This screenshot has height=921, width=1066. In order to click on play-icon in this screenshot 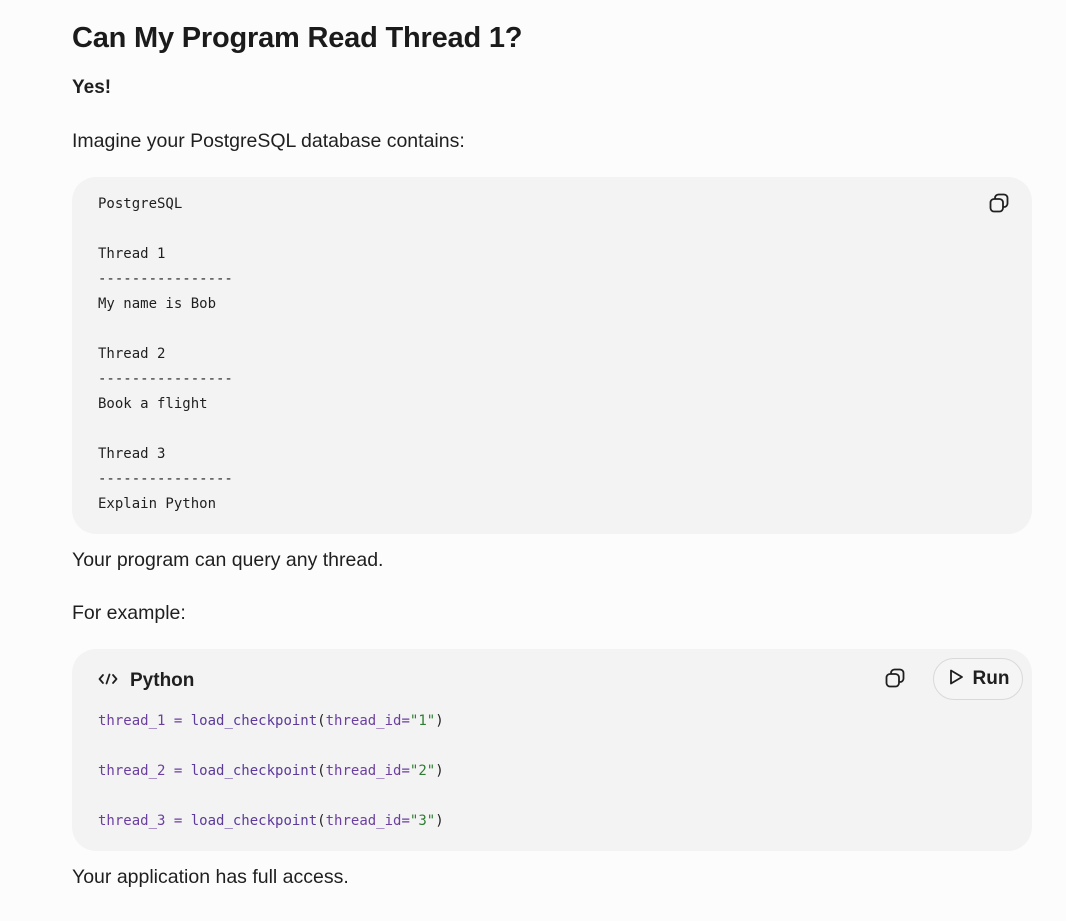, I will do `click(956, 679)`.